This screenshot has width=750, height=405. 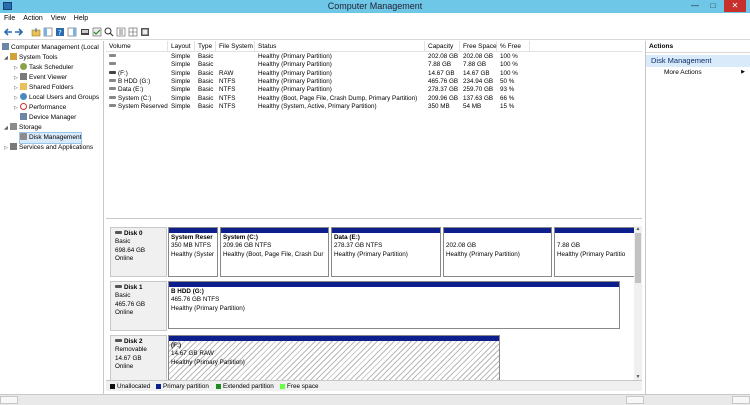 What do you see at coordinates (595, 252) in the screenshot?
I see `partition-unlabeled-7gb: 7.88 GB Healthy (Primary Partitio` at bounding box center [595, 252].